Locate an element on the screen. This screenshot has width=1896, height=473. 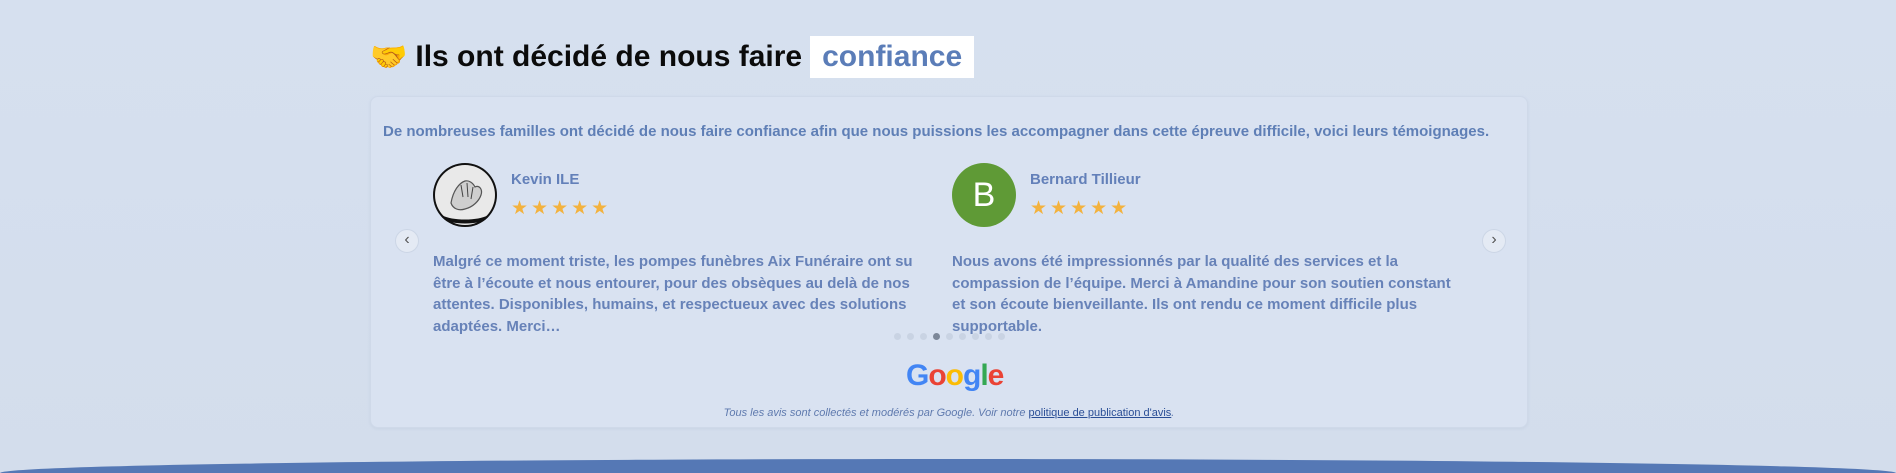
avatar is located at coordinates (465, 195).